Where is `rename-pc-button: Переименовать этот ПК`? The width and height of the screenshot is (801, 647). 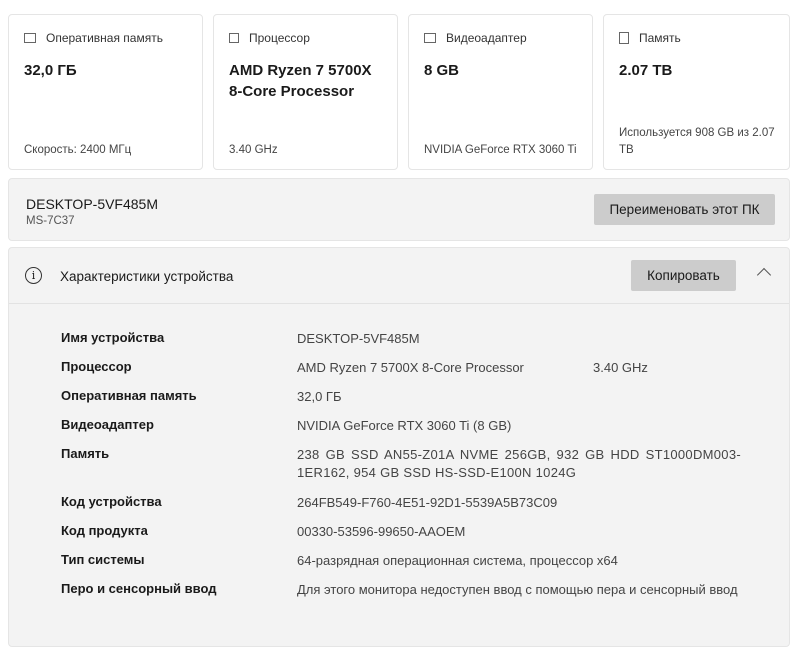
rename-pc-button: Переименовать этот ПК is located at coordinates (684, 209).